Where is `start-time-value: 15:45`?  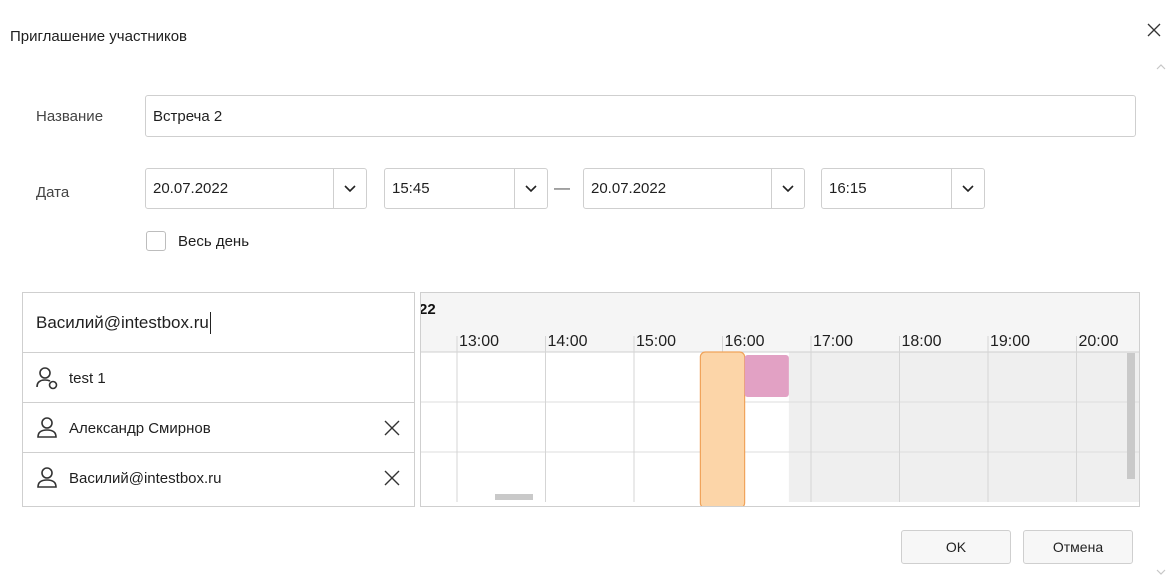
start-time-value: 15:45 is located at coordinates (411, 188).